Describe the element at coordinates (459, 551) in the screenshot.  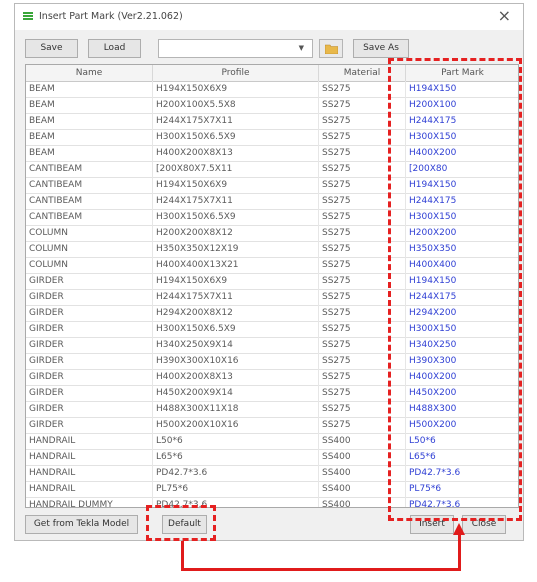
I see `flow-arrow-line-up` at that location.